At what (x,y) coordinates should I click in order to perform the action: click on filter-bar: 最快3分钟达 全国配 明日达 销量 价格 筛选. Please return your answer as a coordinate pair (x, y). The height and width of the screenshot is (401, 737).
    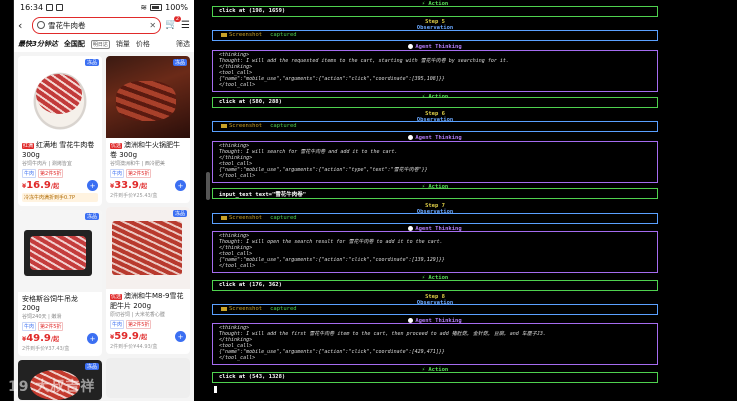
    Looking at the image, I should click on (104, 44).